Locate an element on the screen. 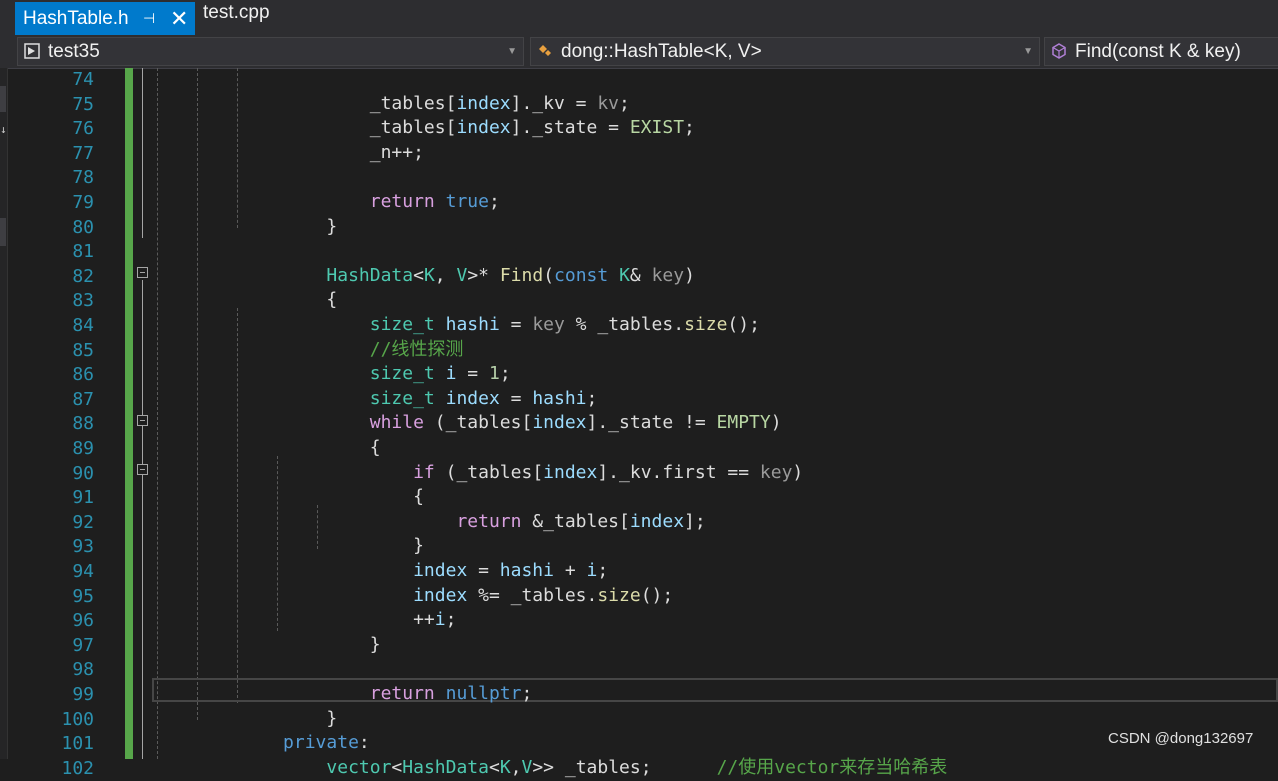  line-number: 87 is located at coordinates (83, 399).